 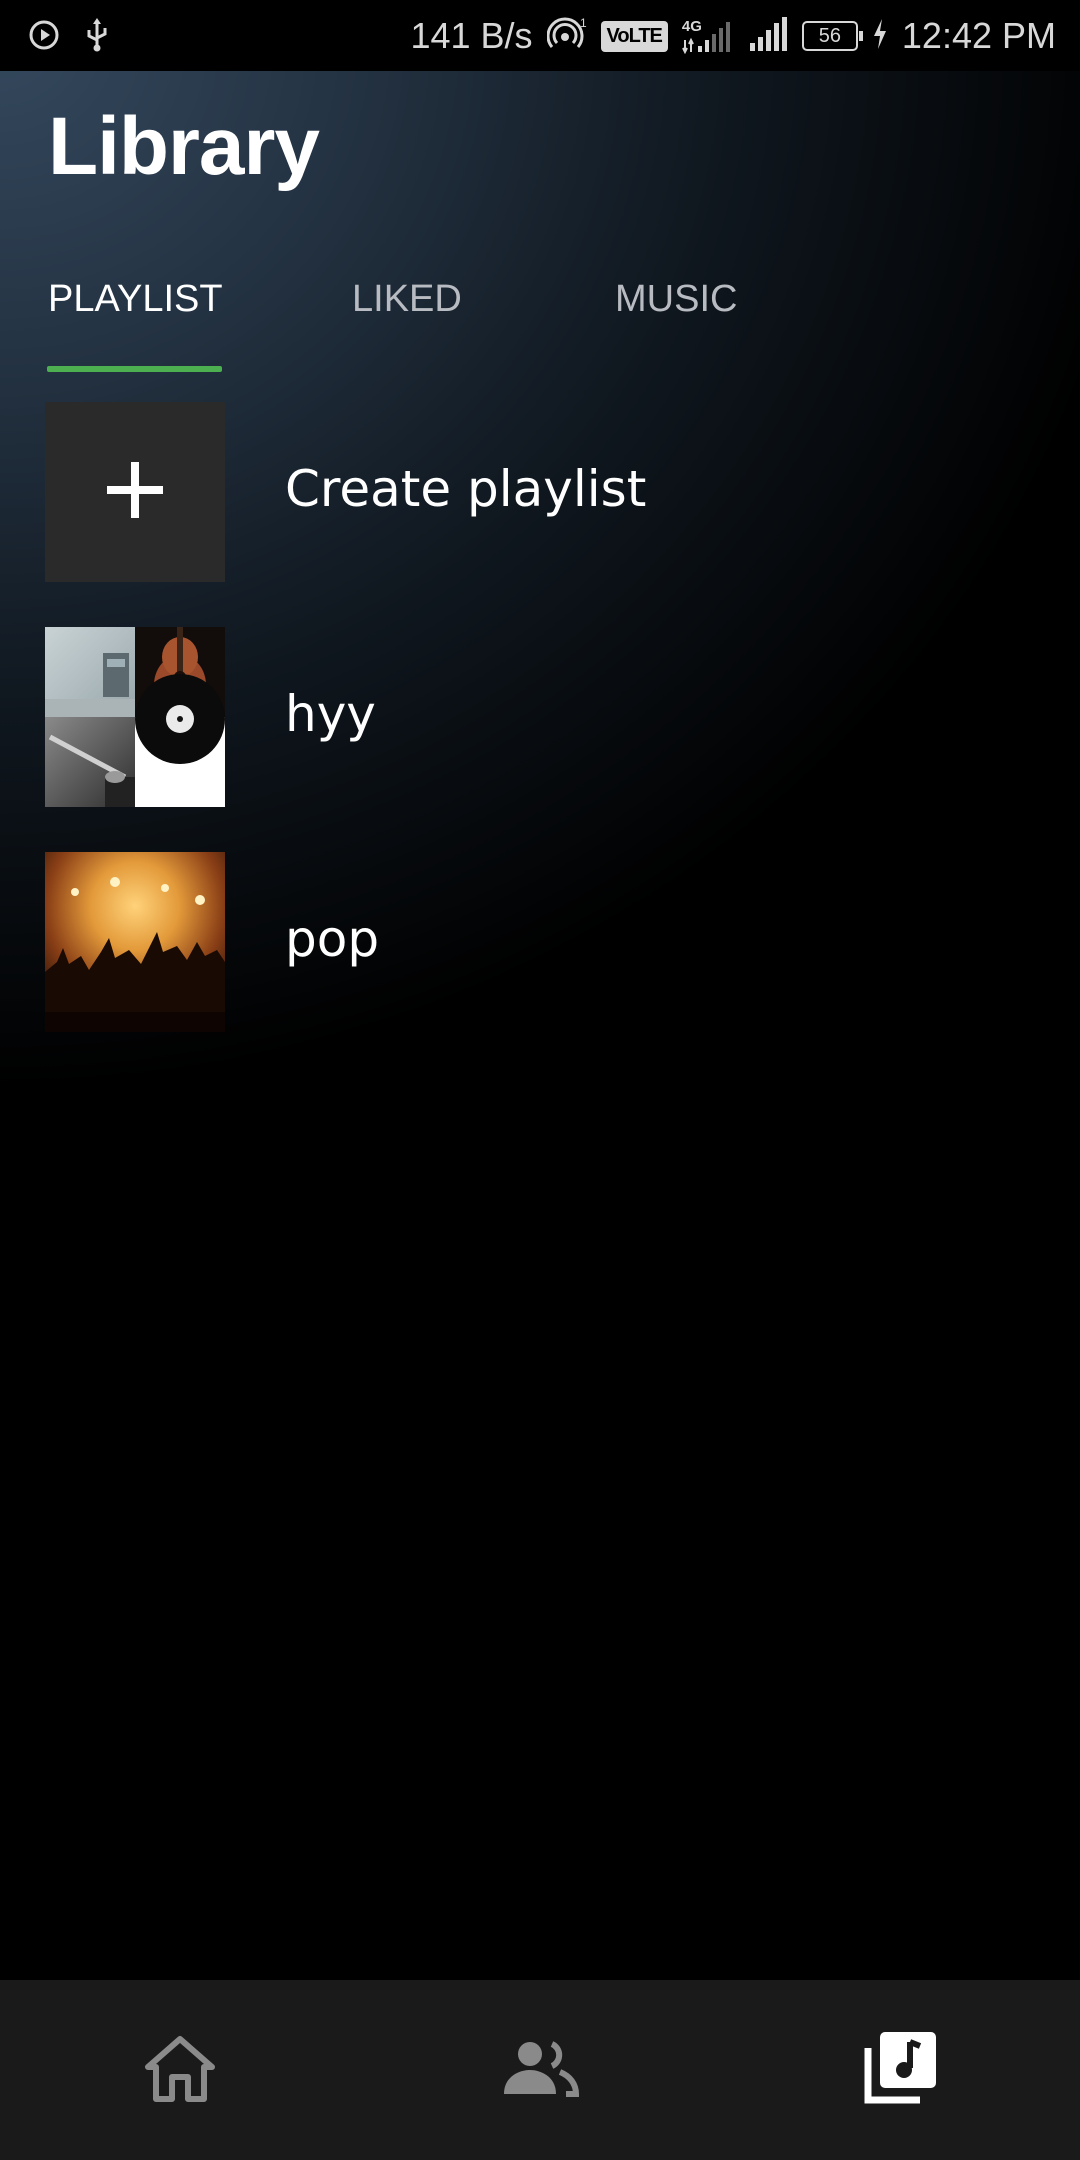 I want to click on tab-playlist: PLAYLIST, so click(x=135, y=299).